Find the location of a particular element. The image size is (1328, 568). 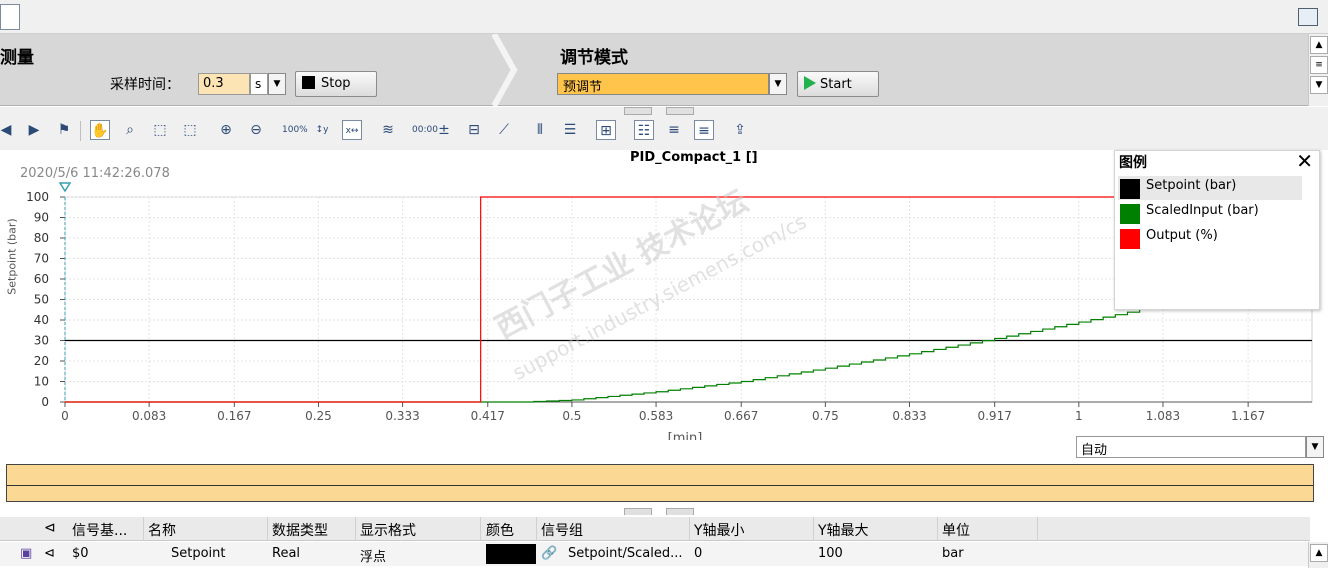

x-tick-label: 1 is located at coordinates (1079, 416).